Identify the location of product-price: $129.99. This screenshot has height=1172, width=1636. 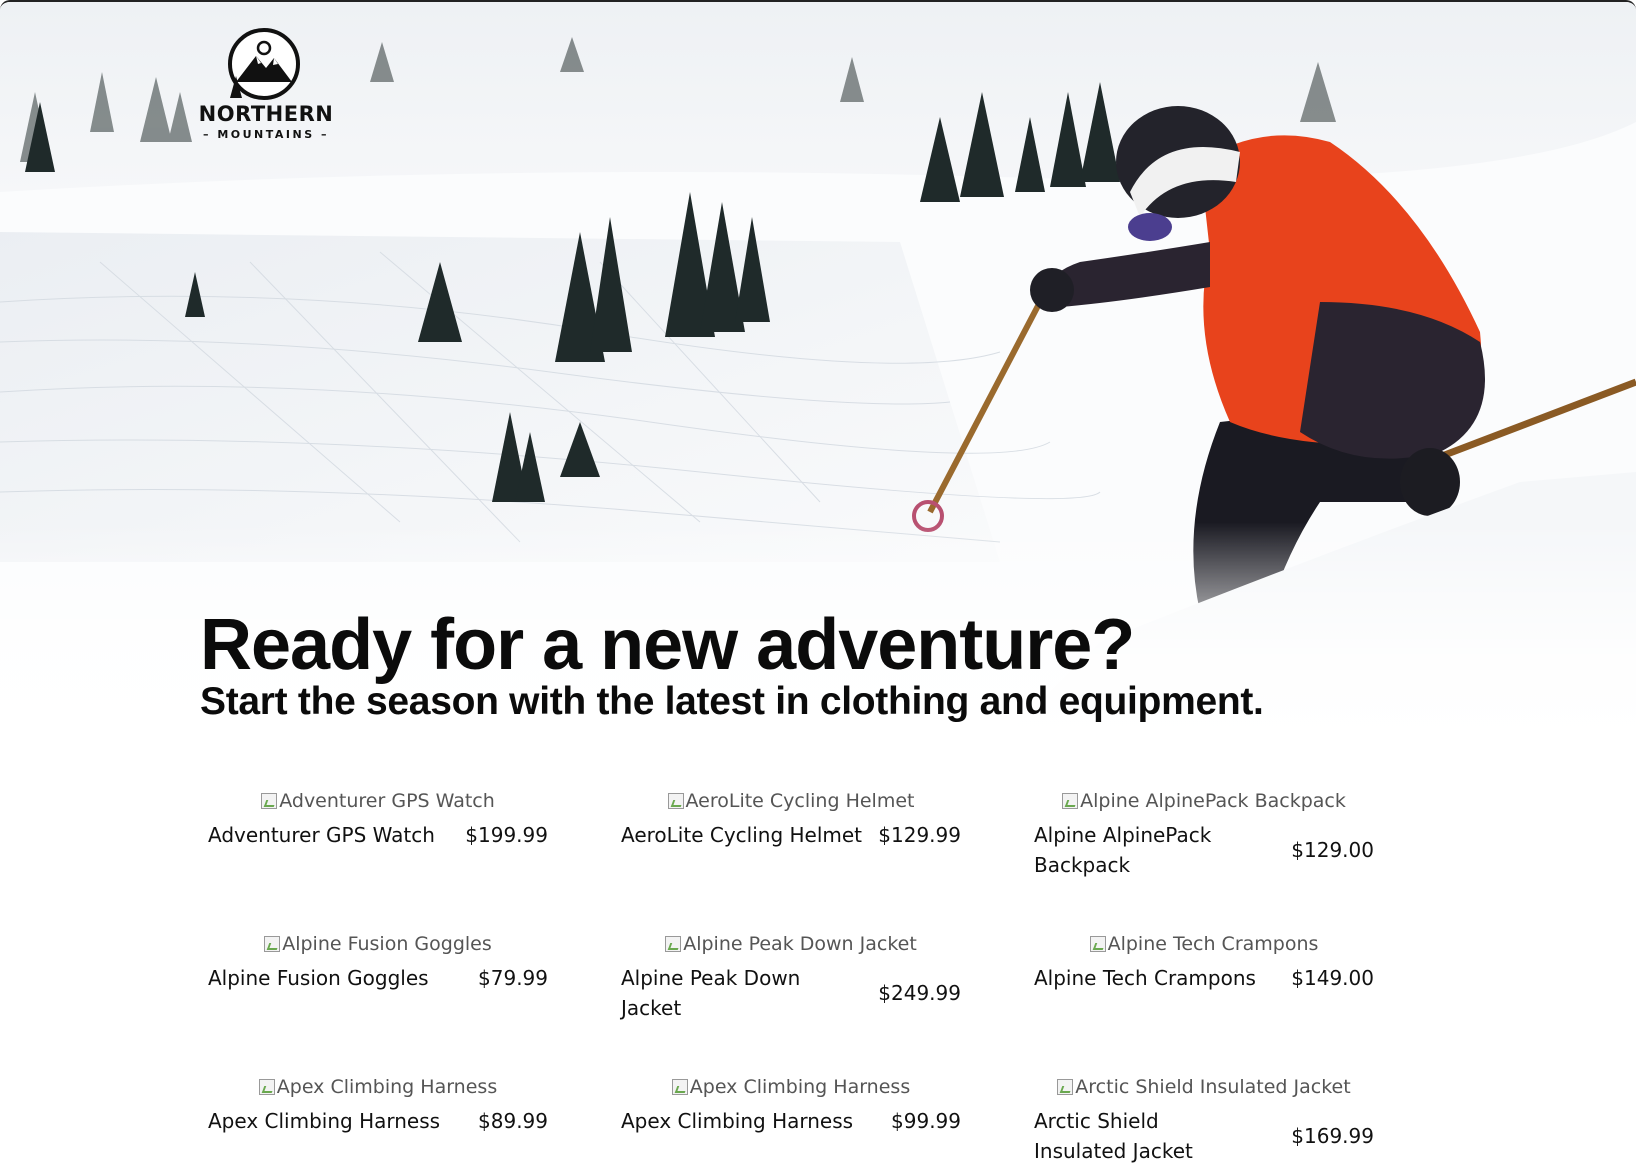
(919, 835).